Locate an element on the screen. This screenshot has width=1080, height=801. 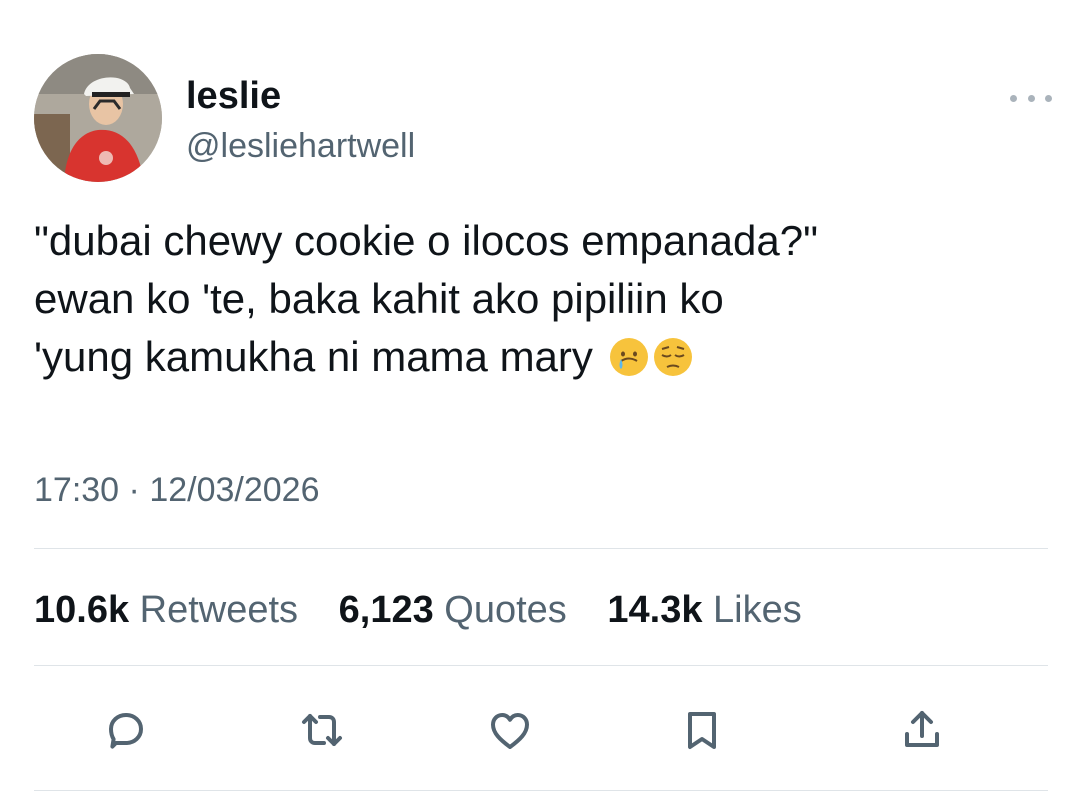
tweet-text-line: ewan ko 'te, baka kahit ako pipiliin ko is located at coordinates (379, 298).